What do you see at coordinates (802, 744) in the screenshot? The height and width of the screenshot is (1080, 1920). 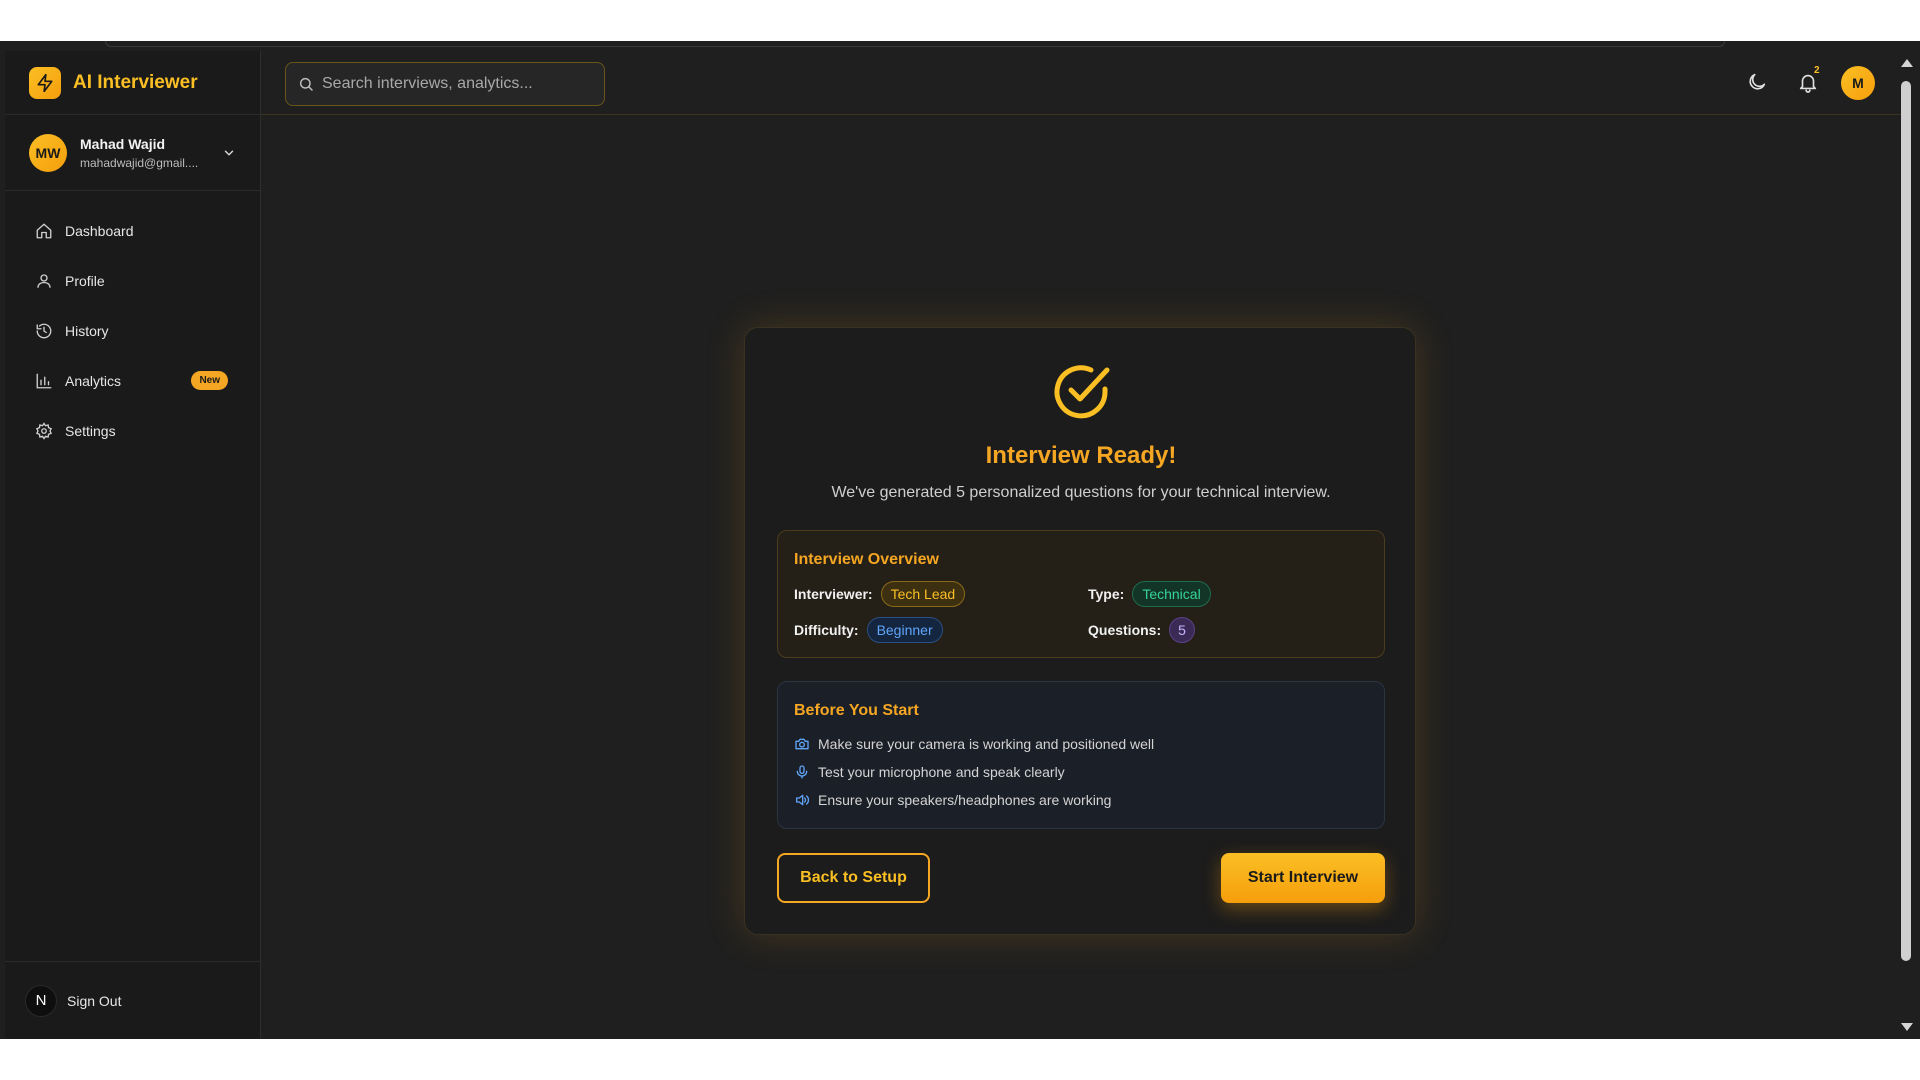 I see `camera-icon` at bounding box center [802, 744].